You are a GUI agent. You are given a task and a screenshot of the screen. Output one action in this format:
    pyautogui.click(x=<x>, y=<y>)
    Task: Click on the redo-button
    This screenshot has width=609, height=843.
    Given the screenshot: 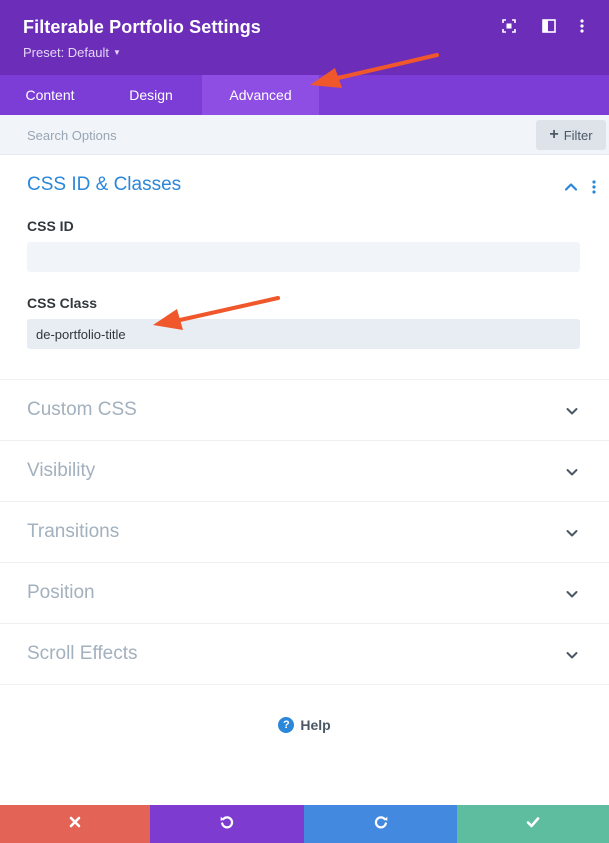 What is the action you would take?
    pyautogui.click(x=380, y=824)
    